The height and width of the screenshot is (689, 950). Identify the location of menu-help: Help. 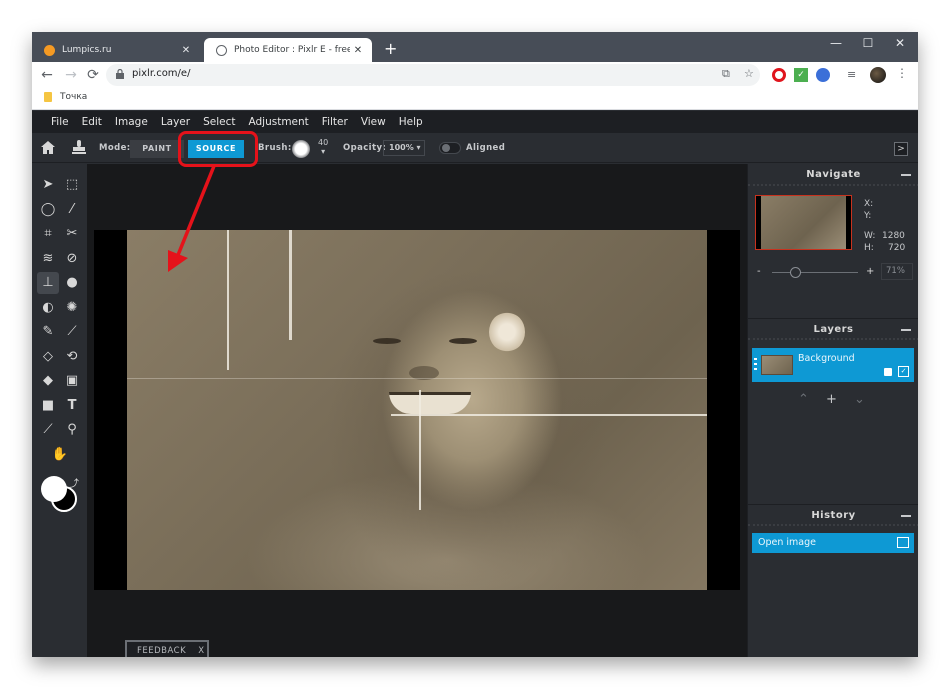
(411, 122).